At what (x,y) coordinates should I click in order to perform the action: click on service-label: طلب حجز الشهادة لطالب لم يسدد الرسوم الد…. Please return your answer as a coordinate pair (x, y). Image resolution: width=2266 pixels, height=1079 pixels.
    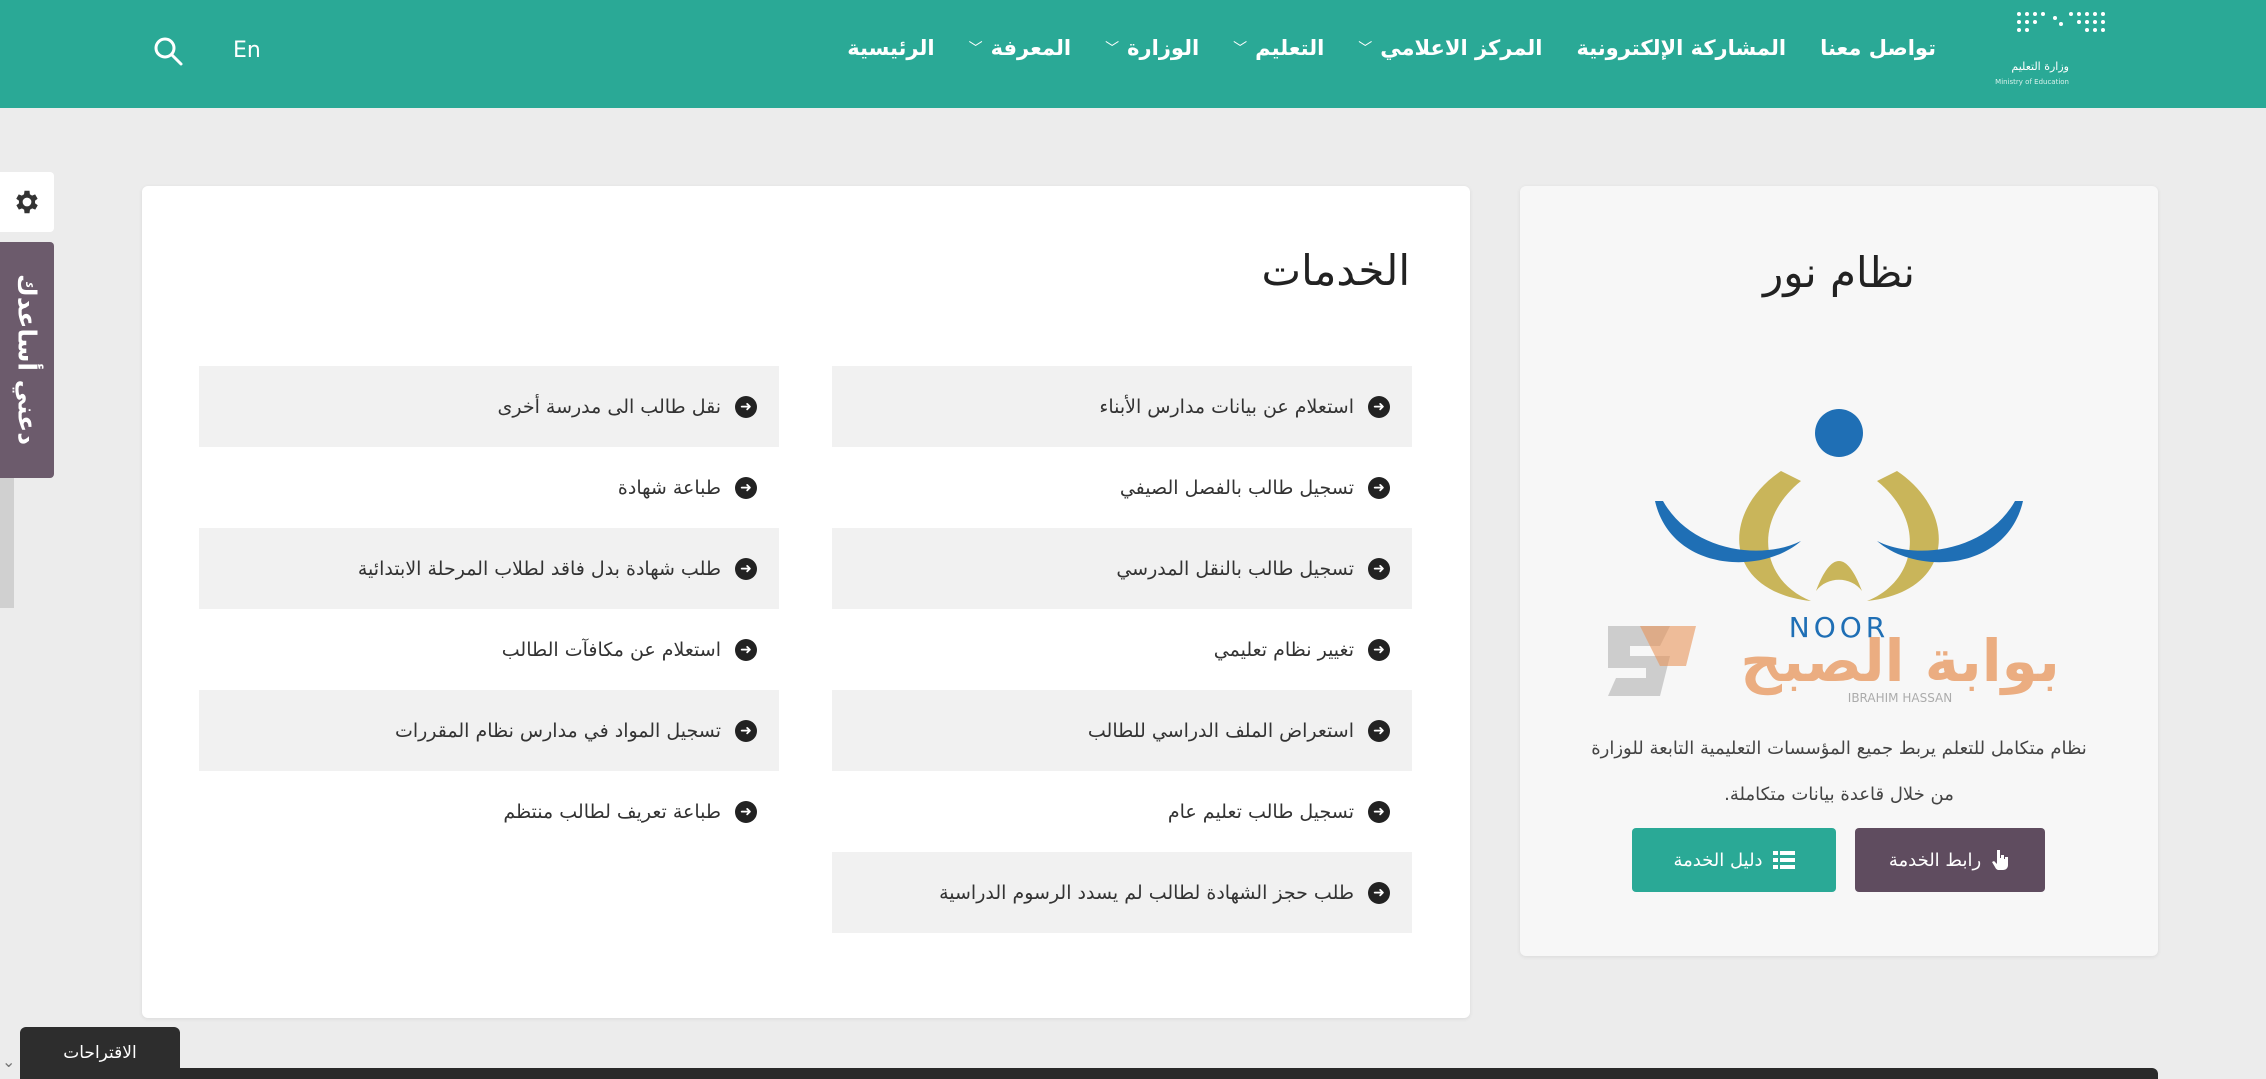
    Looking at the image, I should click on (1146, 892).